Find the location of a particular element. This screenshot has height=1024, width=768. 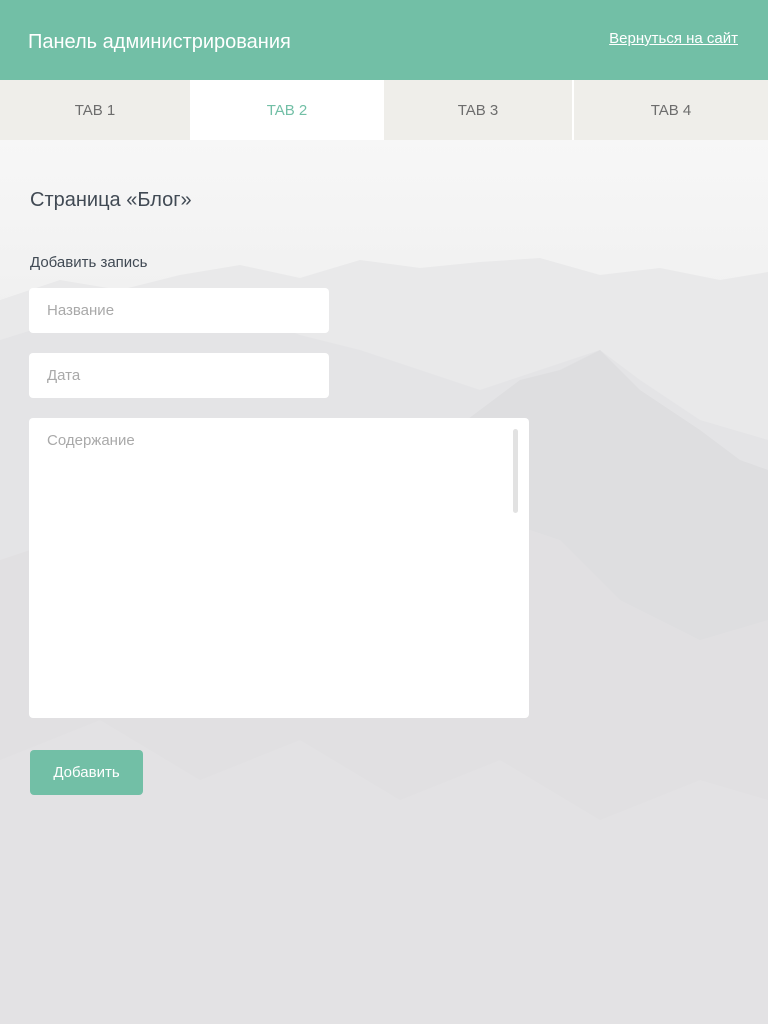

page-title: Страница «Блог» is located at coordinates (111, 200).